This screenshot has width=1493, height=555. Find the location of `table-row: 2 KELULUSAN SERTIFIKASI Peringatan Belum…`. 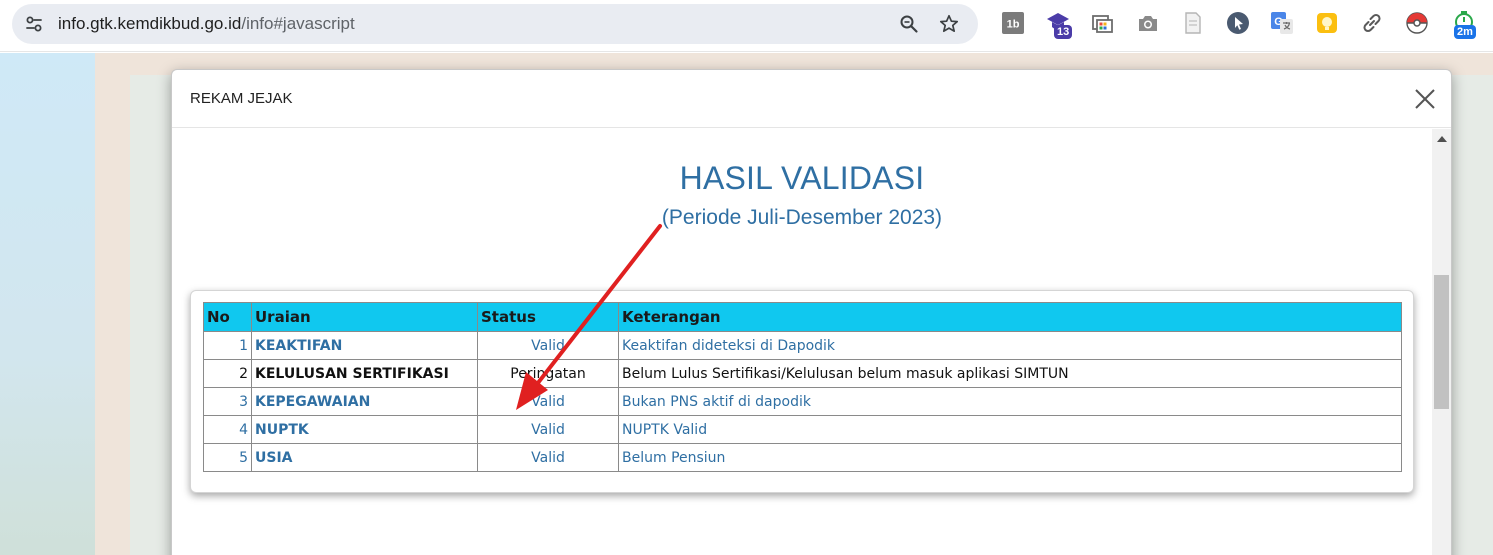

table-row: 2 KELULUSAN SERTIFIKASI Peringatan Belum… is located at coordinates (802, 373).